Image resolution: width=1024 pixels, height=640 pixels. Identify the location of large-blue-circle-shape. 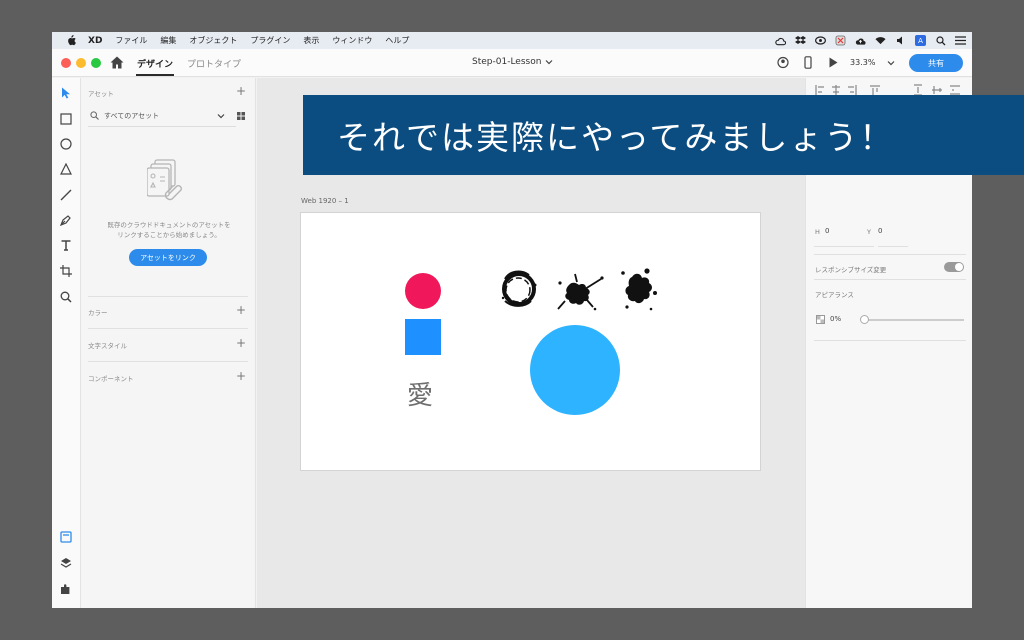
(575, 370).